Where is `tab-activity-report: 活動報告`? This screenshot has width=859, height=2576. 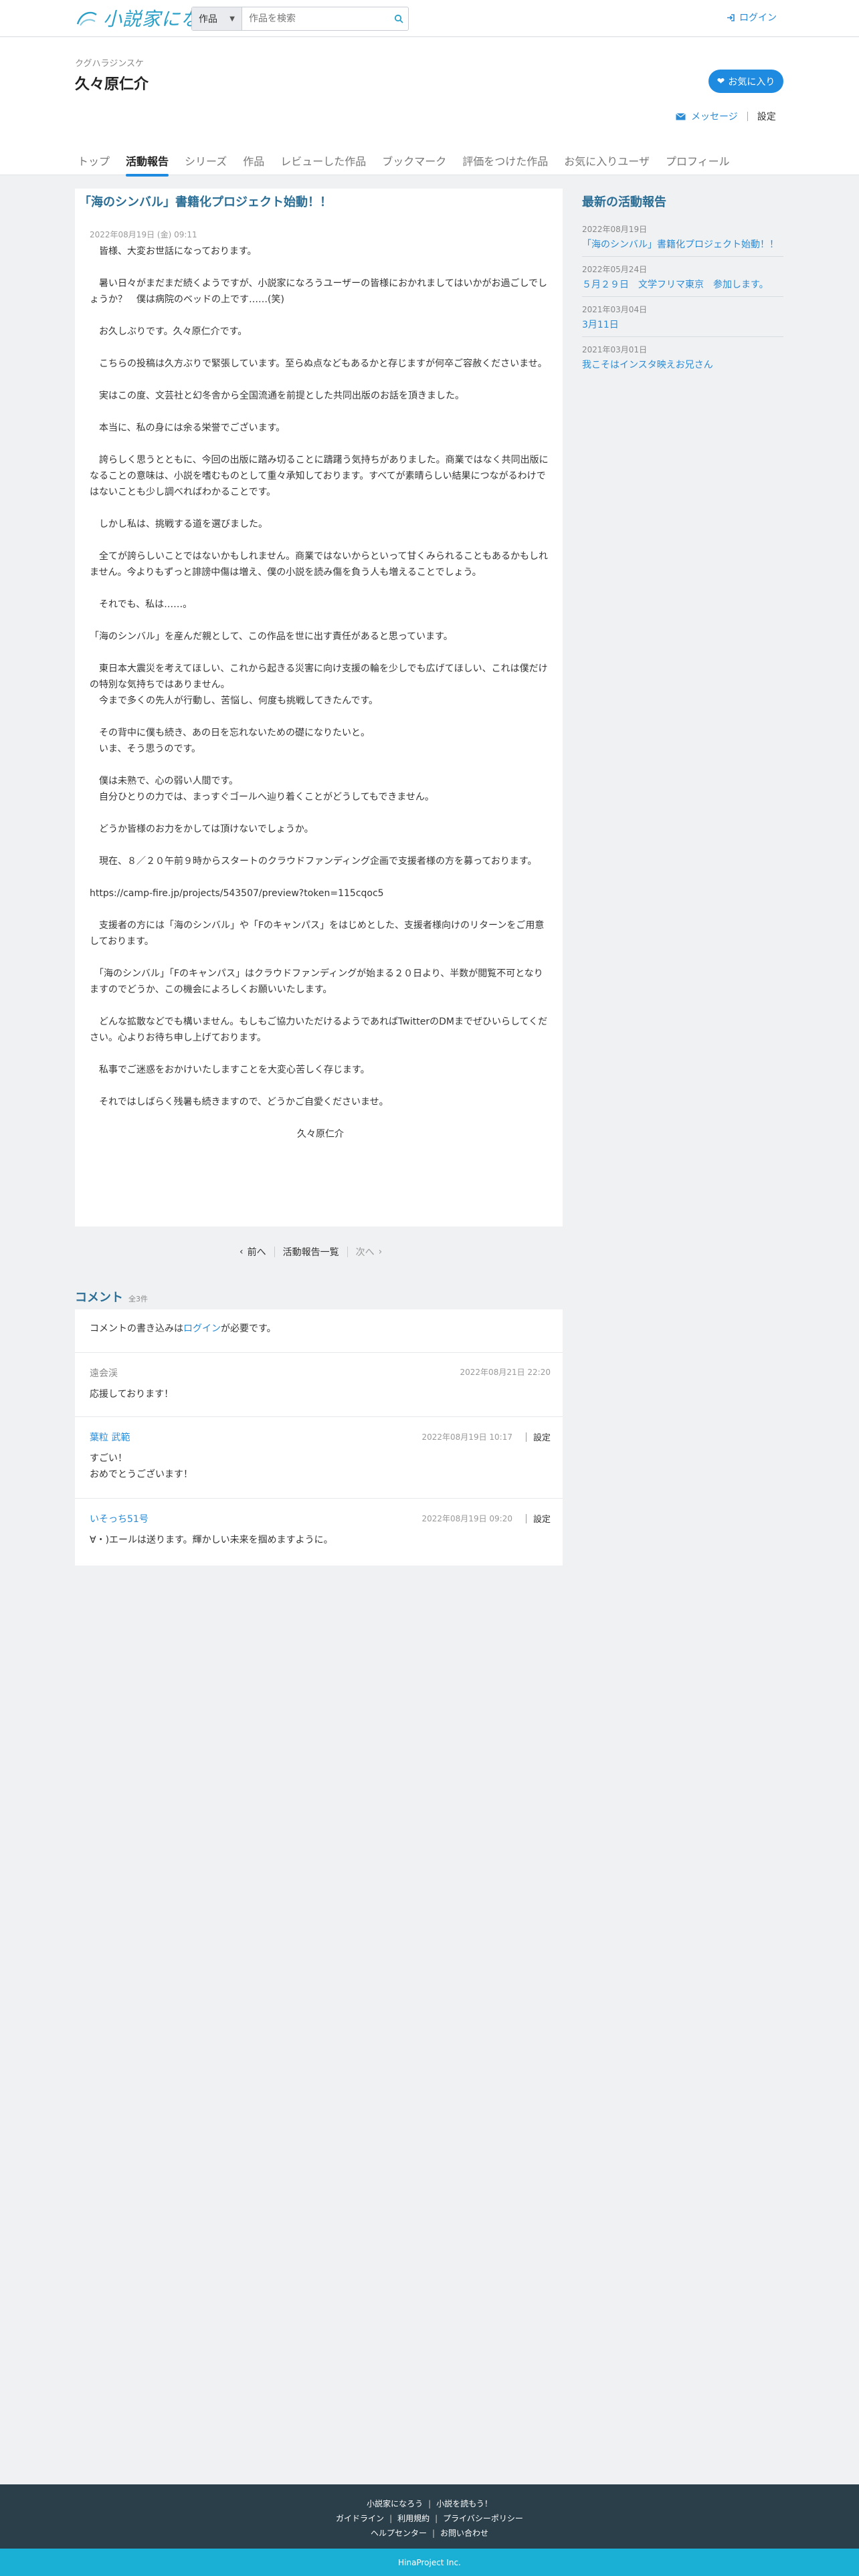 tab-activity-report: 活動報告 is located at coordinates (147, 161).